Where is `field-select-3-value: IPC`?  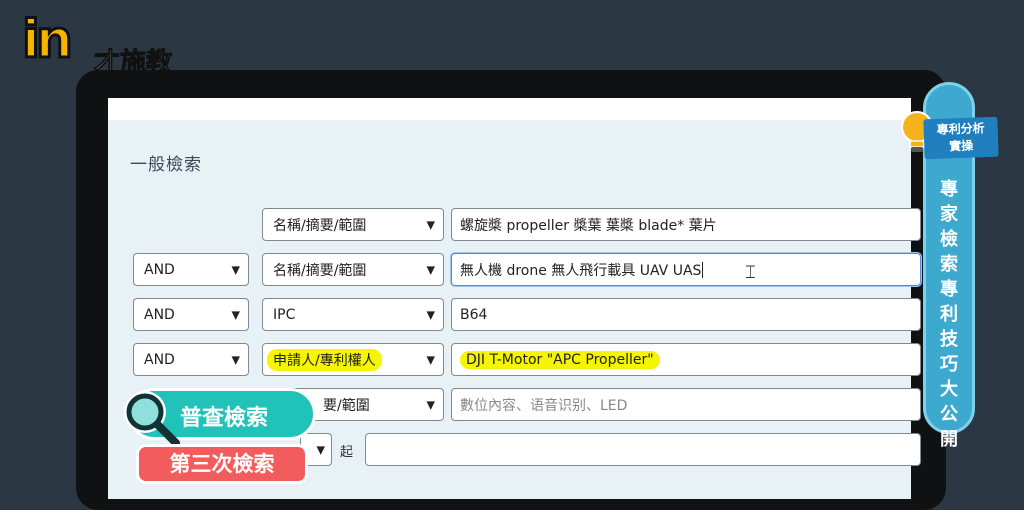
field-select-3-value: IPC is located at coordinates (284, 314).